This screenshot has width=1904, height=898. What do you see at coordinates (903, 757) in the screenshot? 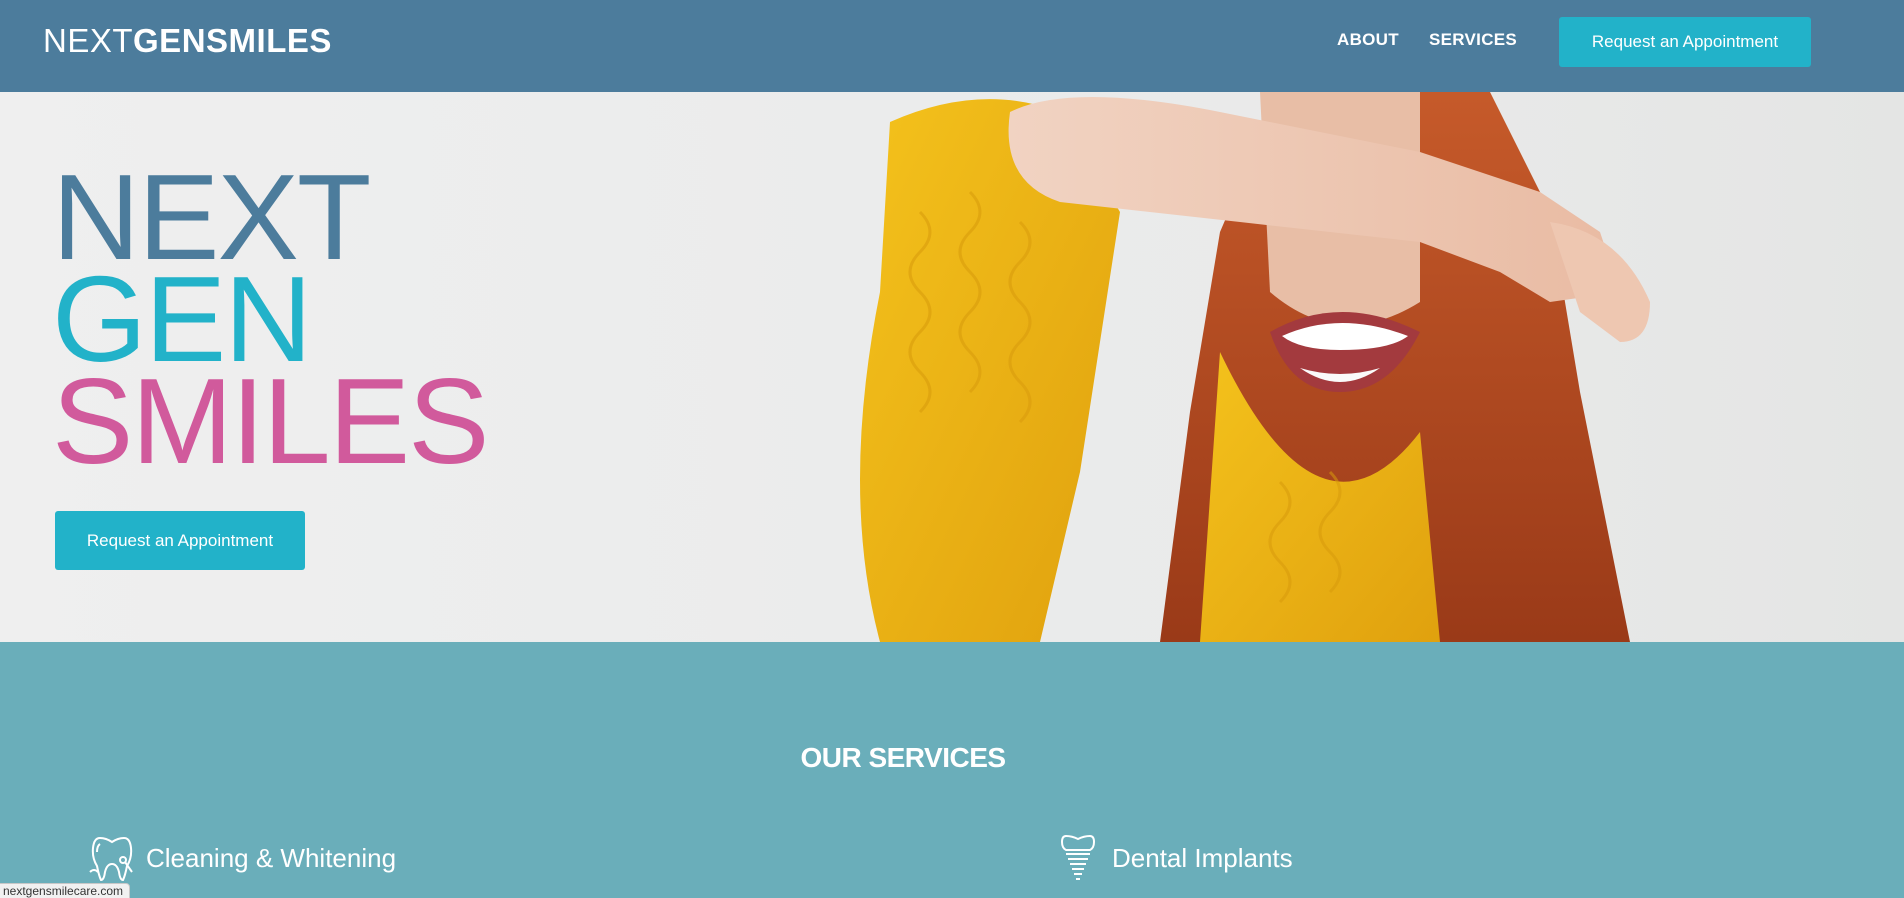
I see `services-heading: OUR SERVICES` at bounding box center [903, 757].